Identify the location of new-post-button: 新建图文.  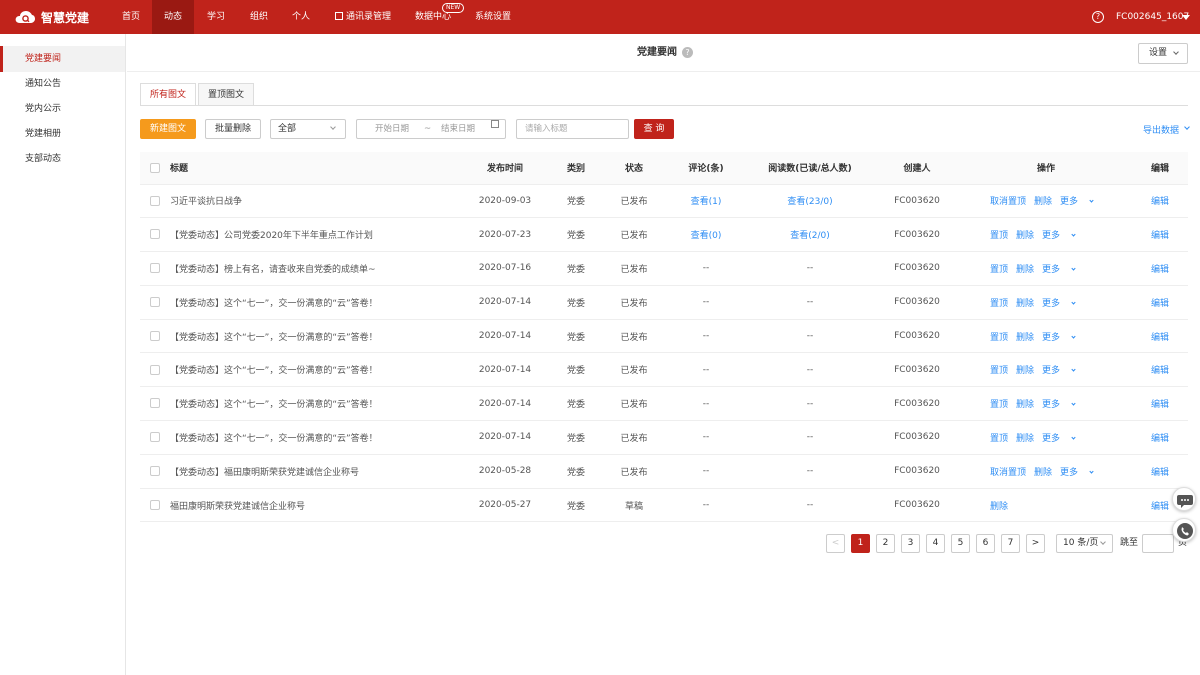
(168, 129).